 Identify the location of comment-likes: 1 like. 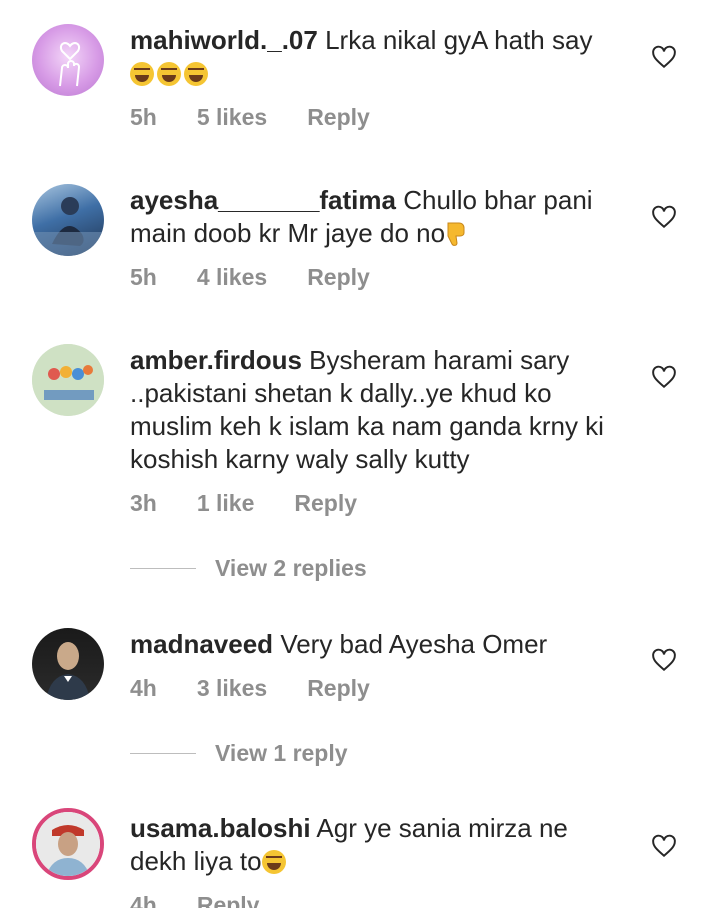
(226, 503).